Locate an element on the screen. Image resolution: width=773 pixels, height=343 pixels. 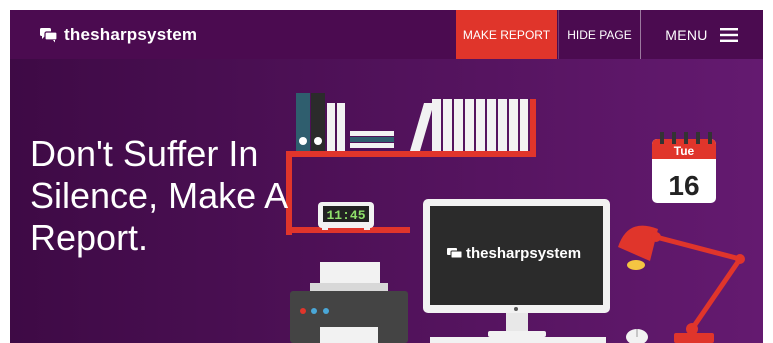
hide-page-button: HIDE PAGE is located at coordinates (599, 34).